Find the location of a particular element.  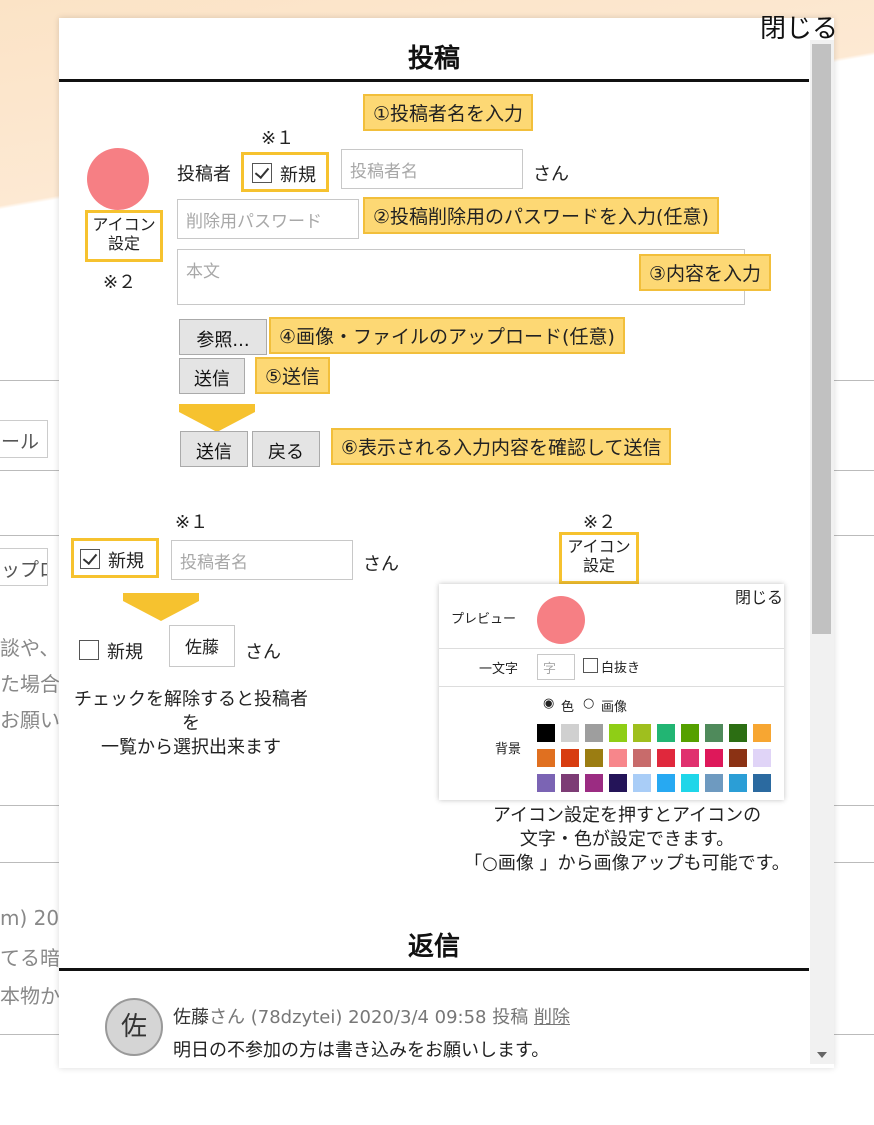

lower-note-2: ※２ is located at coordinates (600, 522).